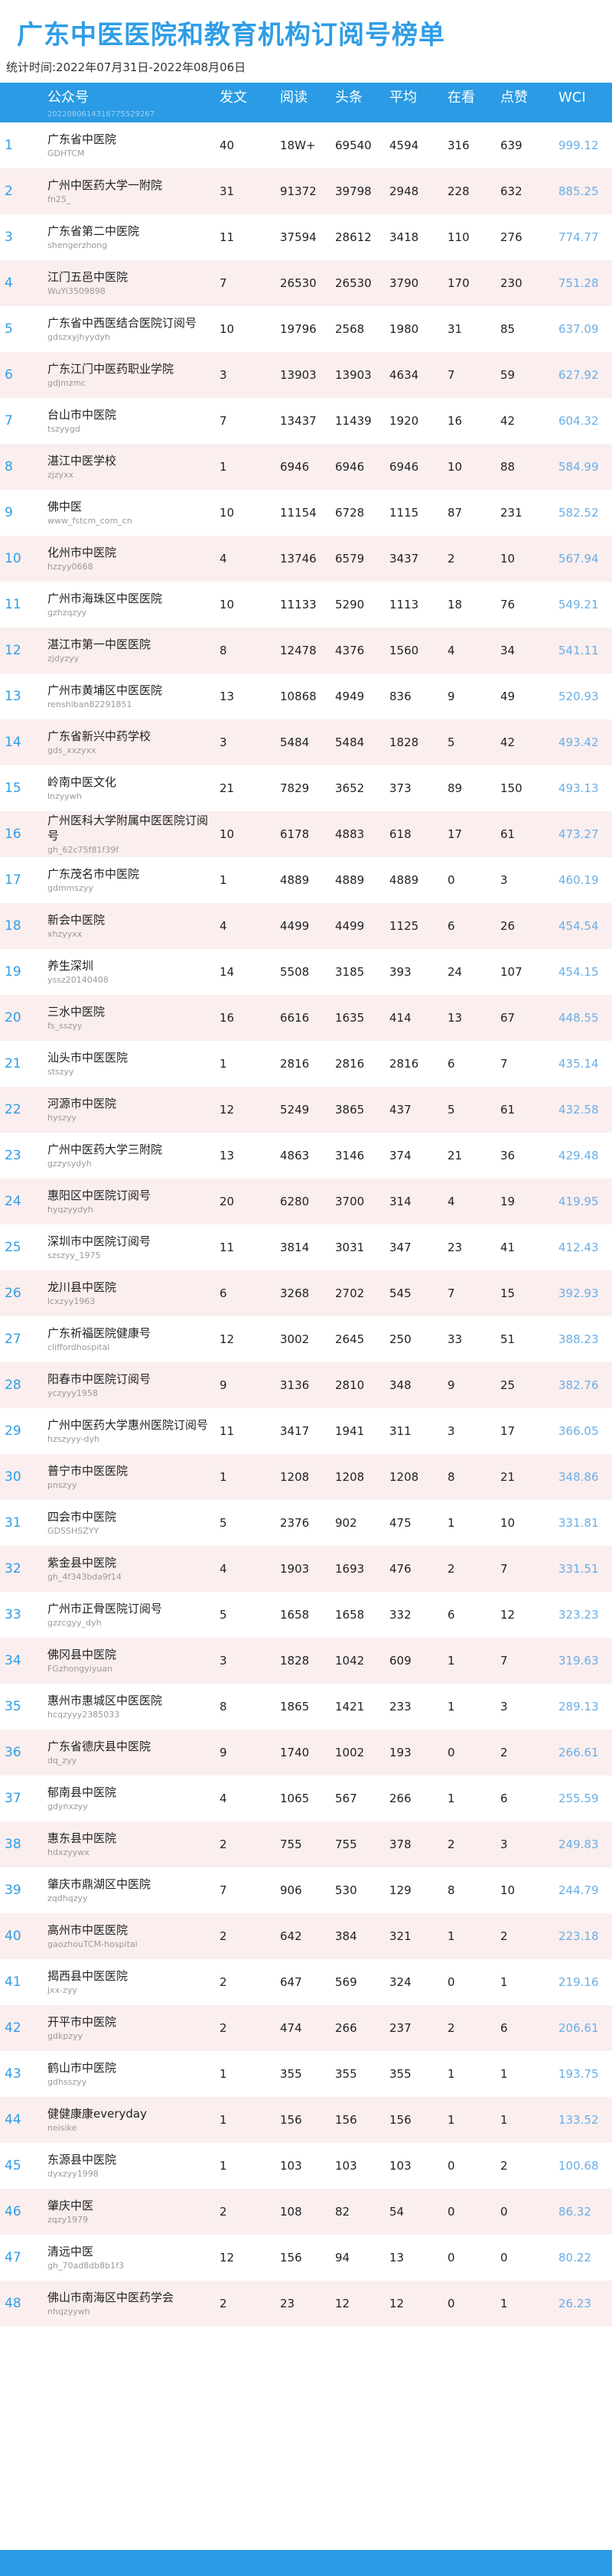 Image resolution: width=612 pixels, height=2576 pixels. What do you see at coordinates (295, 1798) in the screenshot?
I see `cell-reads: 1065` at bounding box center [295, 1798].